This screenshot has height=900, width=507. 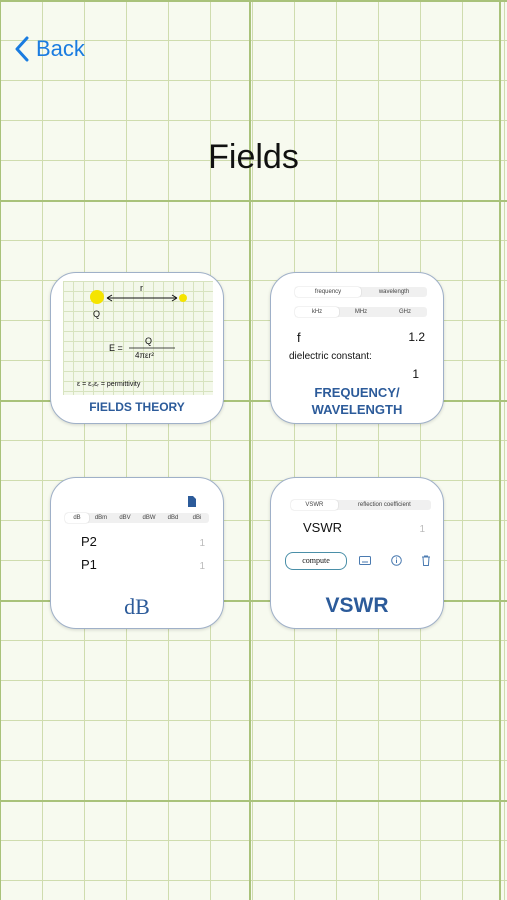 I want to click on document-icon, so click(x=192, y=501).